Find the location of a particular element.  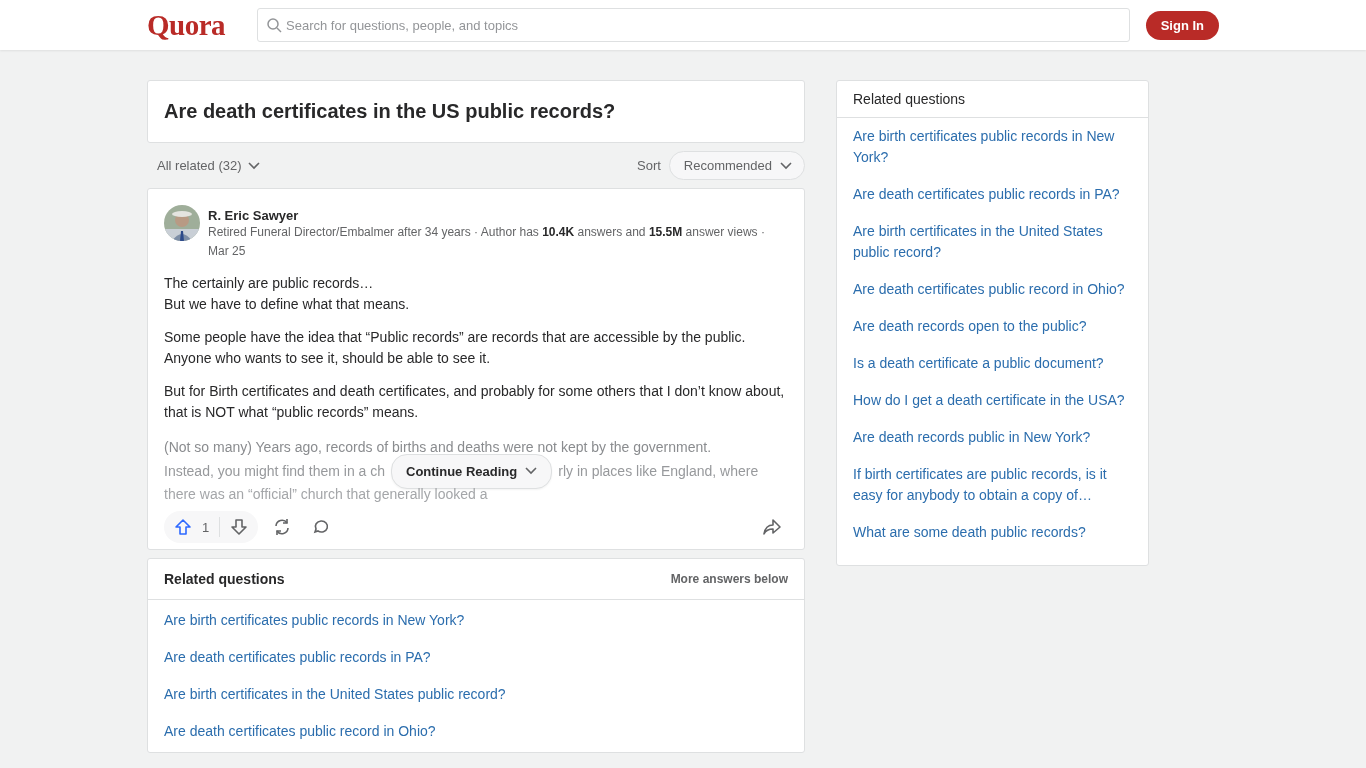

author-credential: Retired Funeral Director/Embalmer after 34 years · Author has 10.4K answers and 15.5M answer views · Mar 25 is located at coordinates (487, 242).